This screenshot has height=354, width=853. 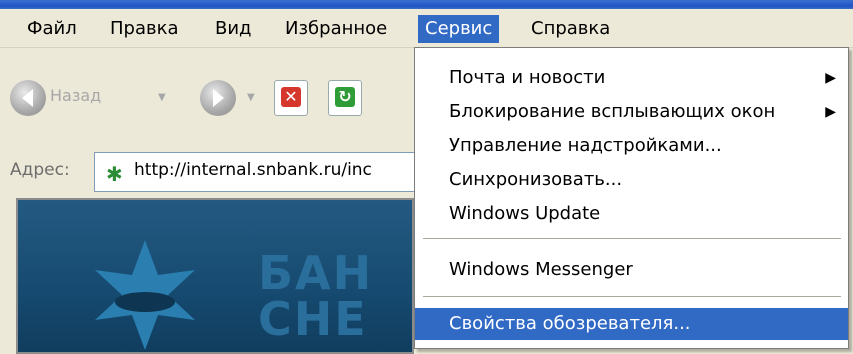 I want to click on menu-item-label: Почта и новости, so click(x=527, y=77).